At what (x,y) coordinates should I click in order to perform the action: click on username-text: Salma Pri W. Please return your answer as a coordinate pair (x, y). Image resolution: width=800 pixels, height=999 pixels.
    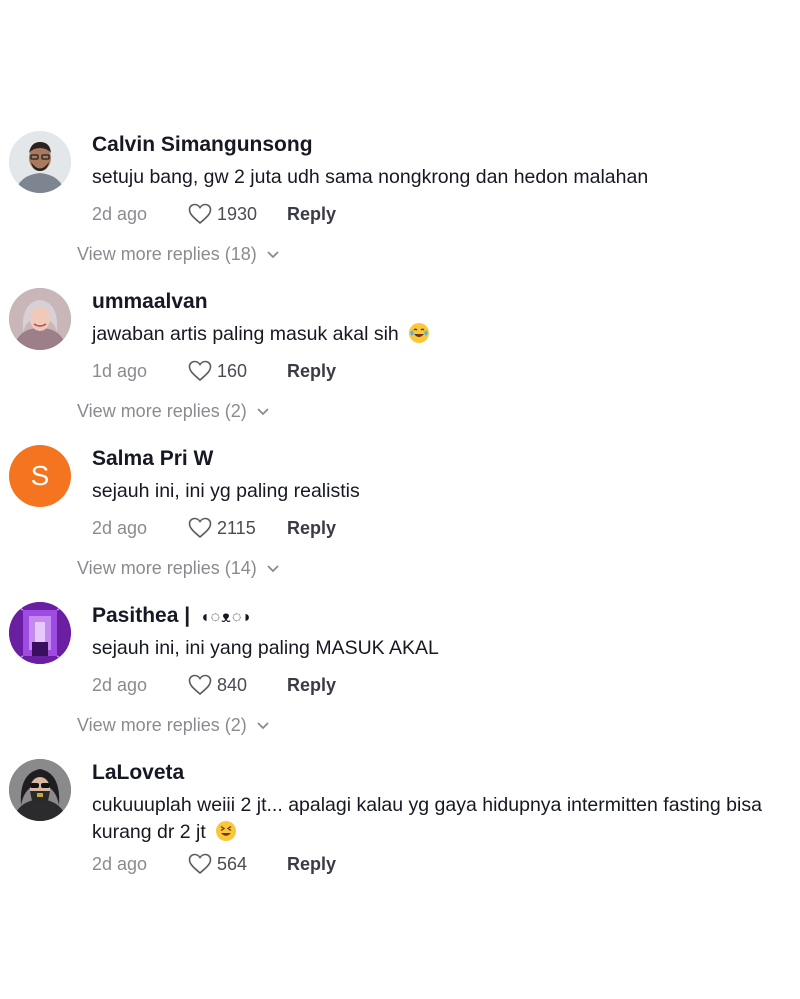
    Looking at the image, I should click on (153, 458).